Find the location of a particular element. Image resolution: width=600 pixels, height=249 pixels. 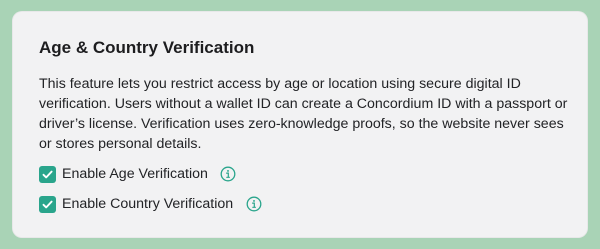

country-verification-option: Enable Country Verification is located at coordinates (150, 204).